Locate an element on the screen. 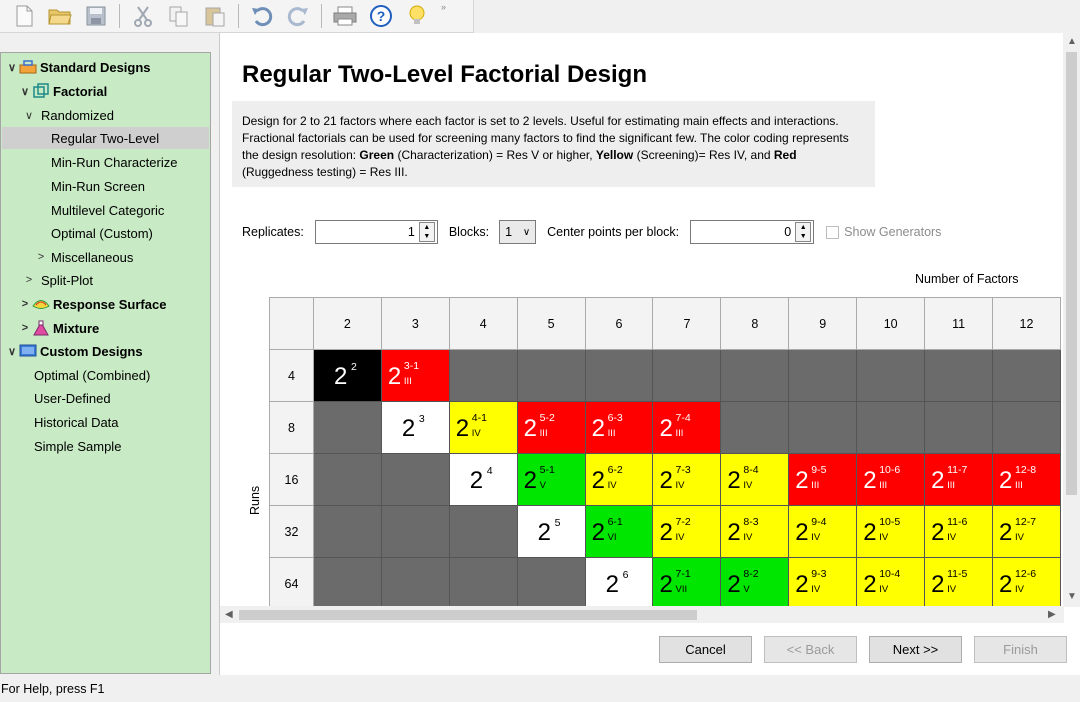 The height and width of the screenshot is (702, 1080). tree-item-user-defined: User-Defined is located at coordinates (72, 398).